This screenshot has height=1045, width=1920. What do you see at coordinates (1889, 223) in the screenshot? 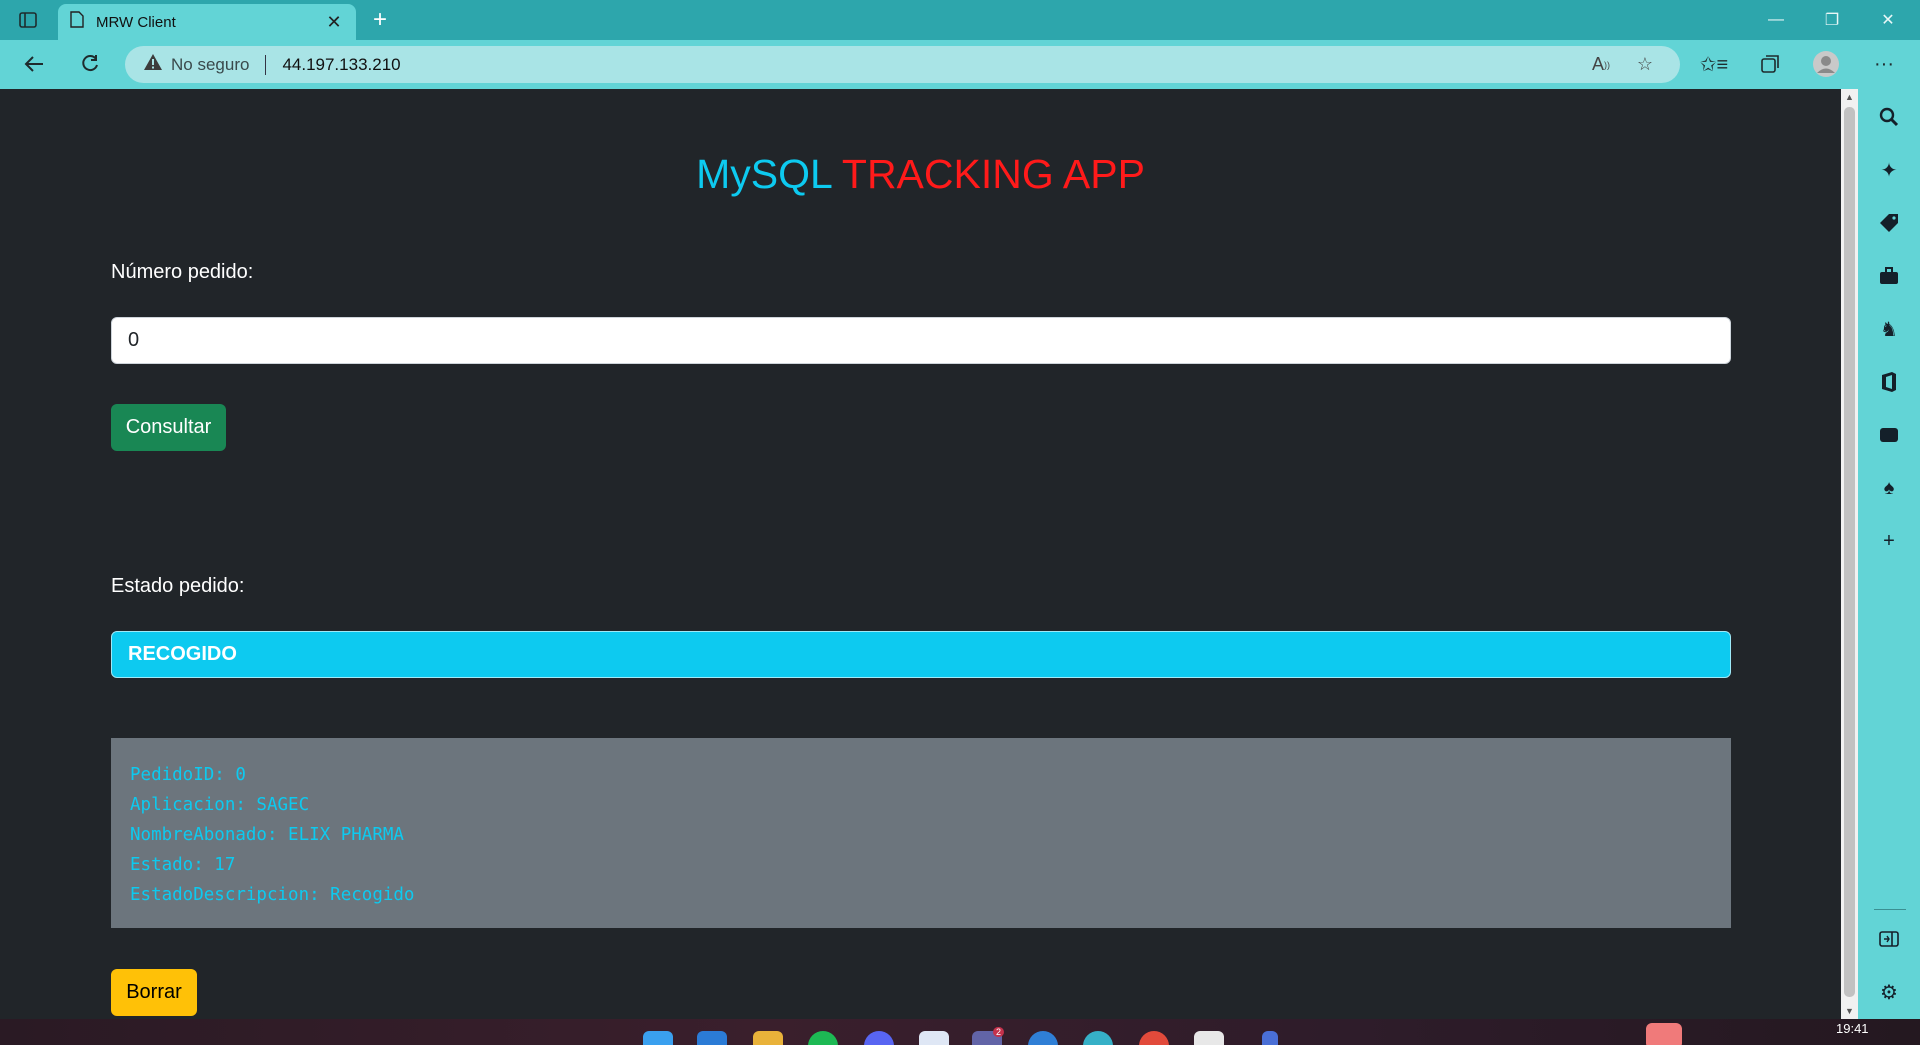
I see `shopping-tag-icon` at bounding box center [1889, 223].